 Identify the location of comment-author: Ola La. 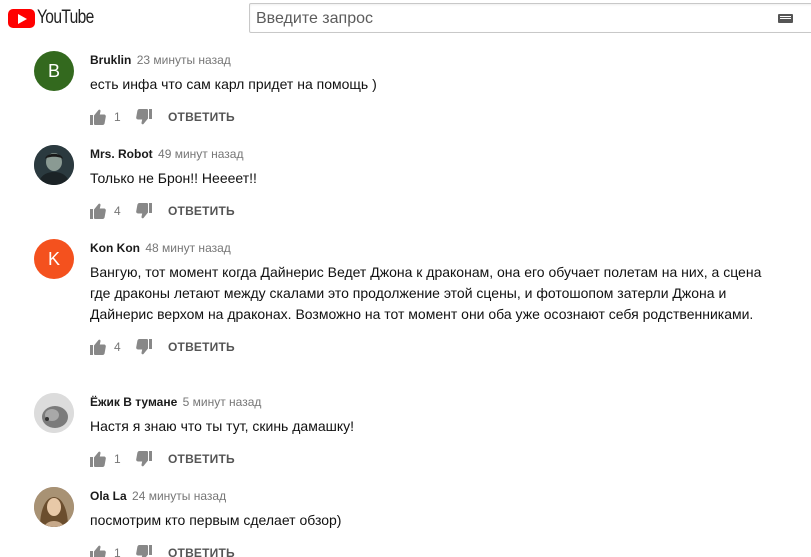
(108, 496).